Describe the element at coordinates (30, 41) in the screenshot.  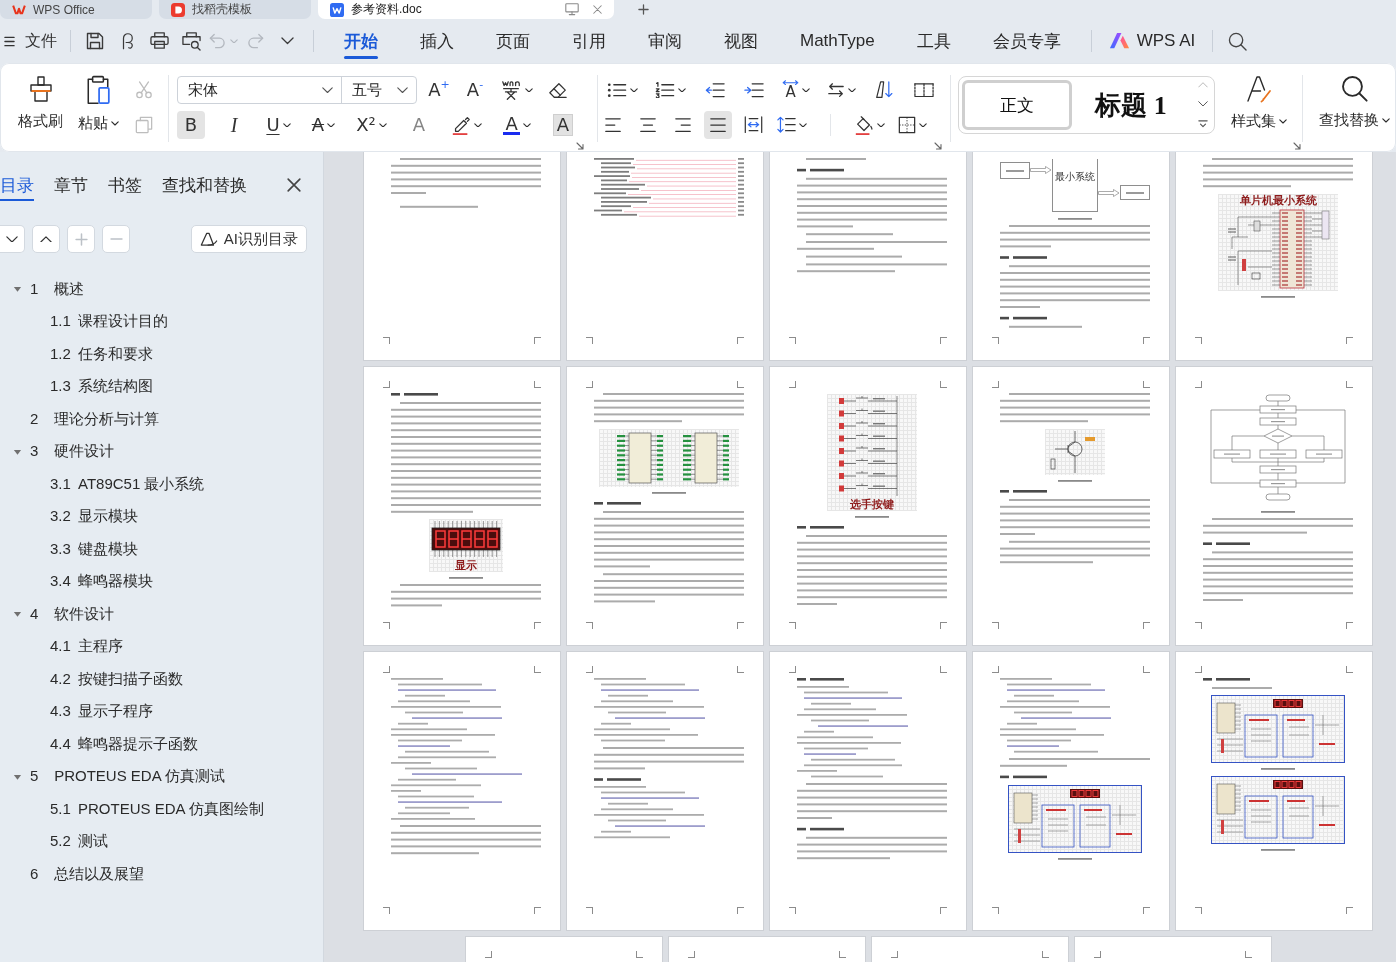
I see `file-menu-button: 文件` at that location.